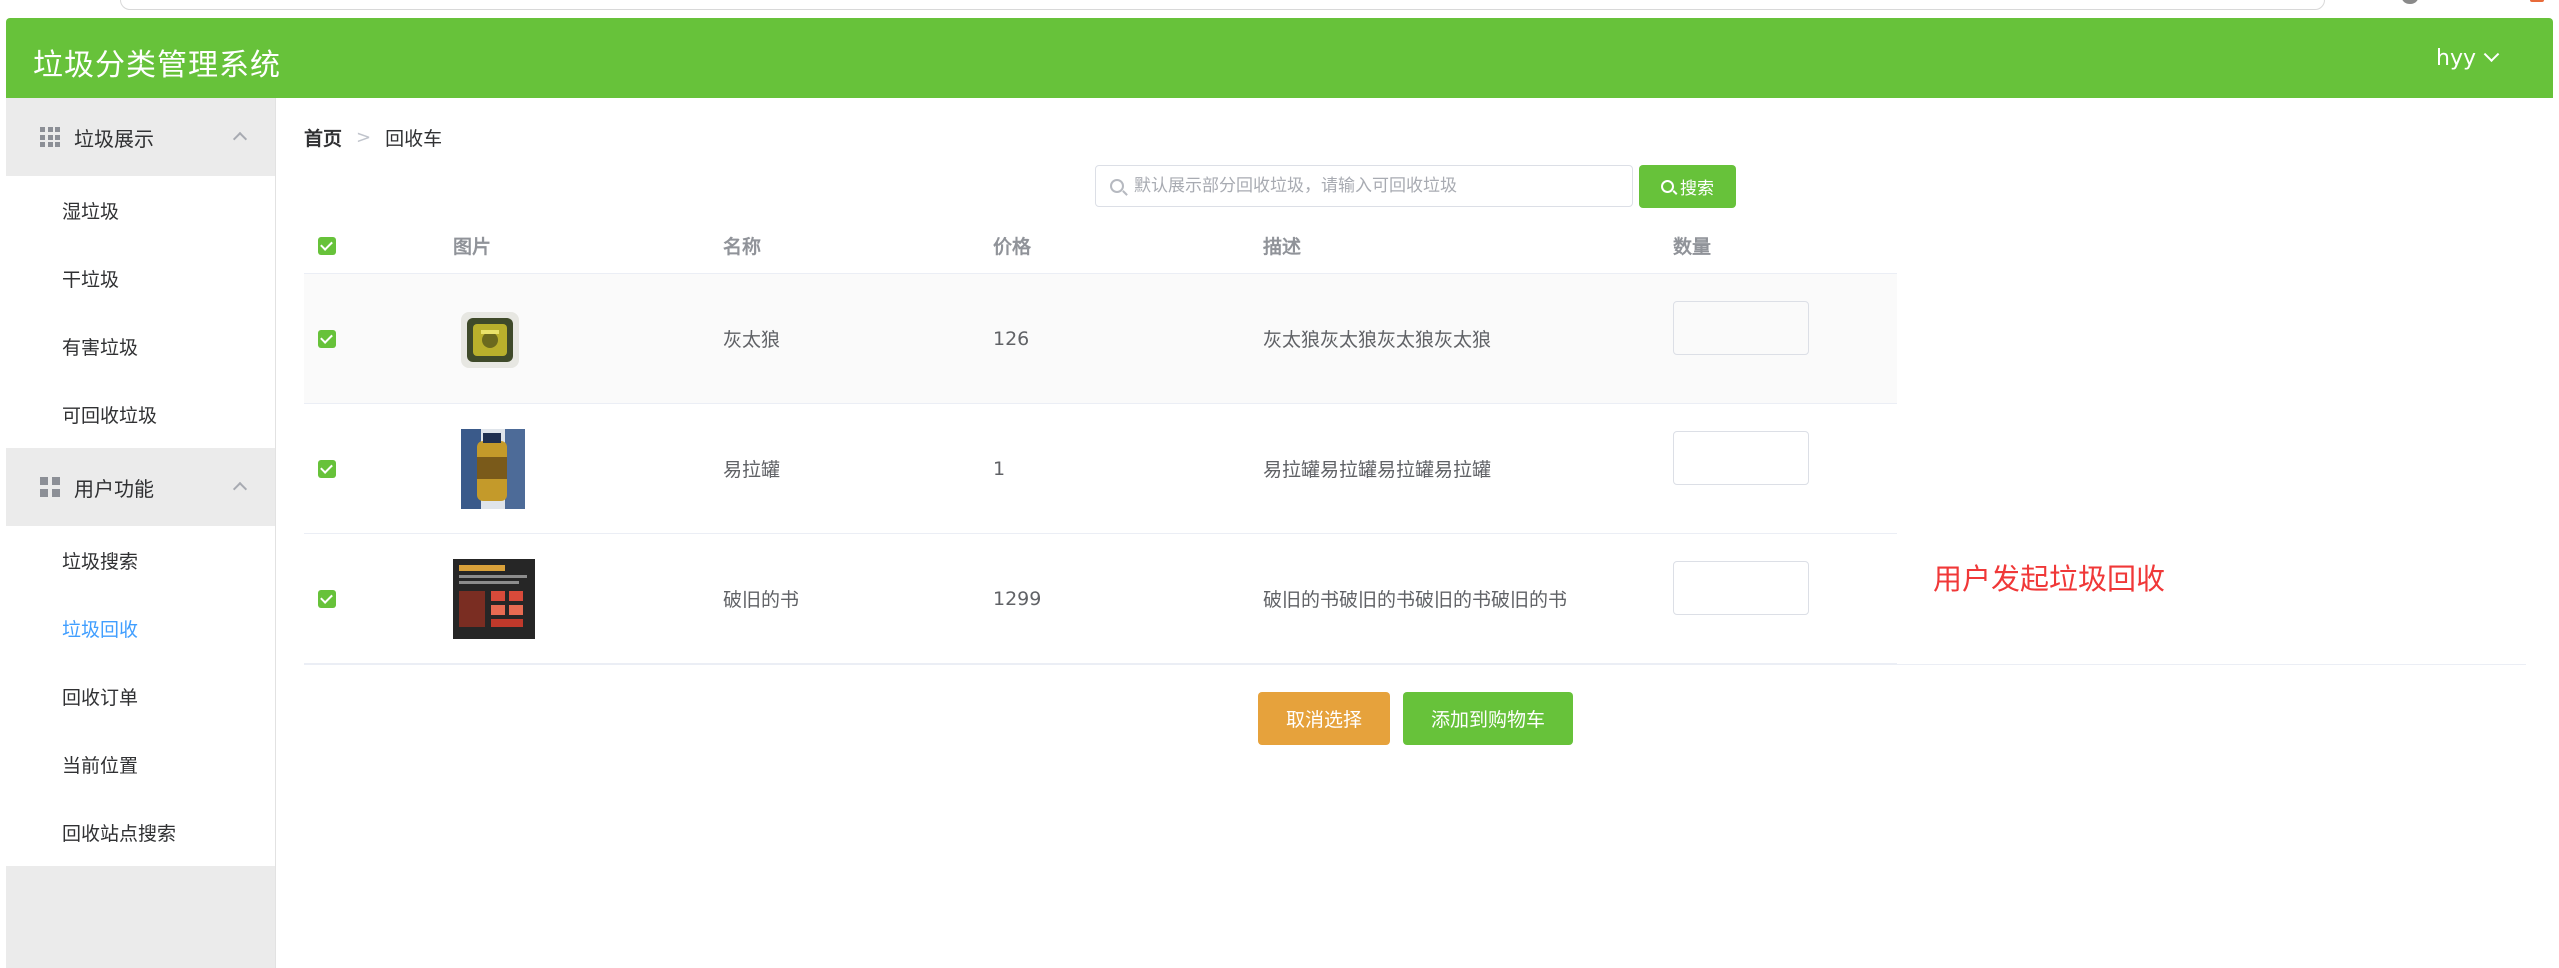 This screenshot has height=968, width=2559. Describe the element at coordinates (1692, 247) in the screenshot. I see `header-qty: 数量` at that location.